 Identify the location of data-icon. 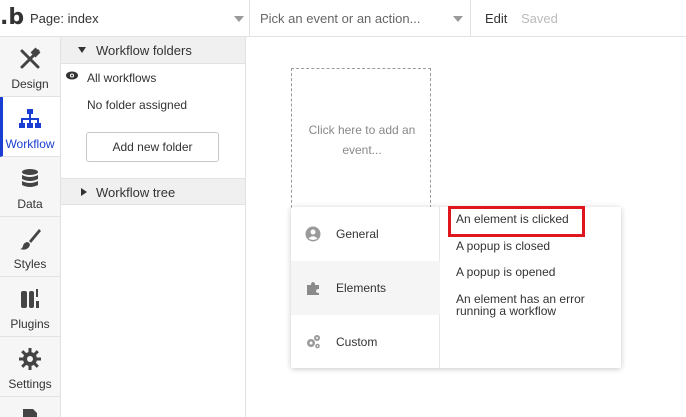
(30, 178).